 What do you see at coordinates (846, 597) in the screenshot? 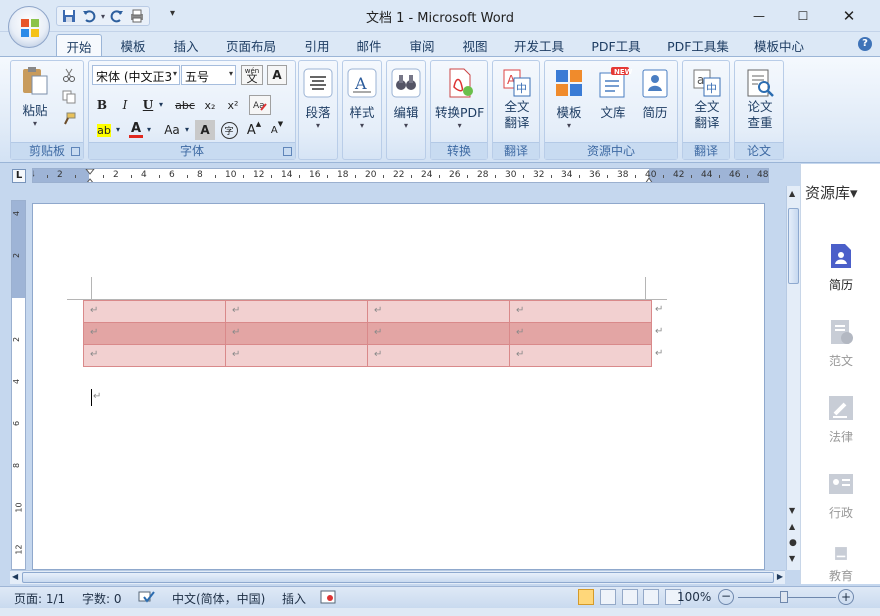
I see `zoom-in-icon: +` at bounding box center [846, 597].